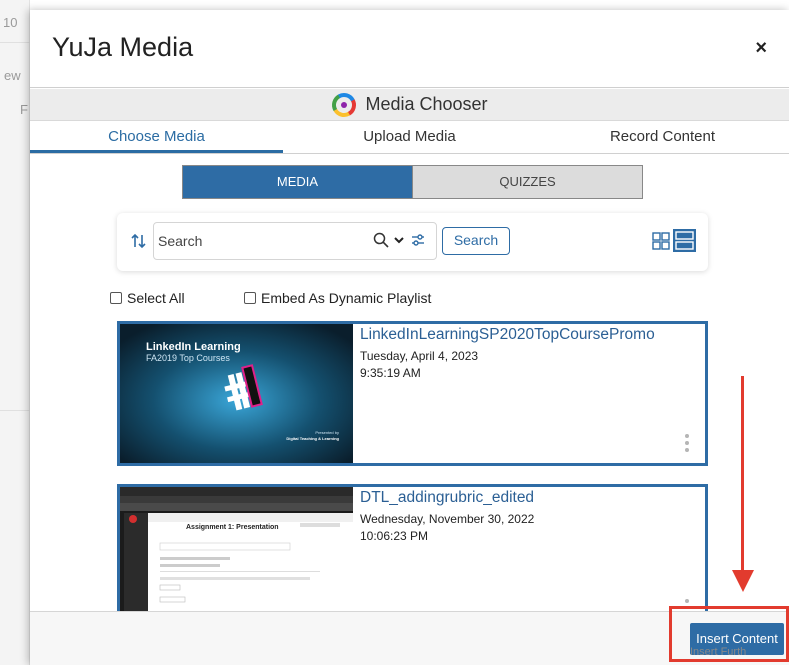 Image resolution: width=789 pixels, height=665 pixels. I want to click on thumbnail-footer: Presented by, so click(327, 432).